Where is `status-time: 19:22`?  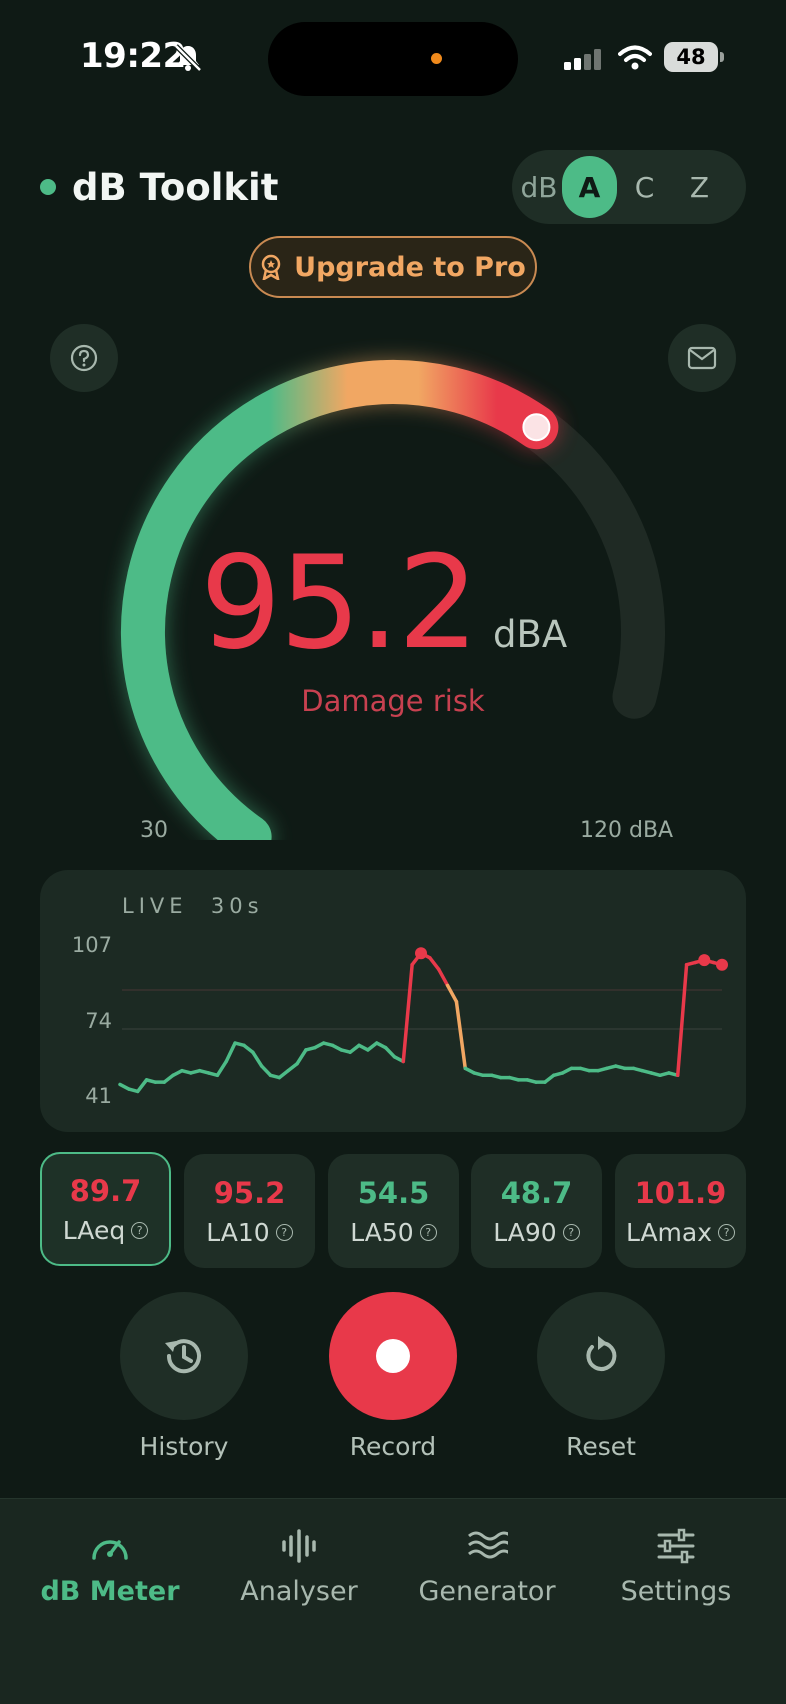 status-time: 19:22 is located at coordinates (133, 56).